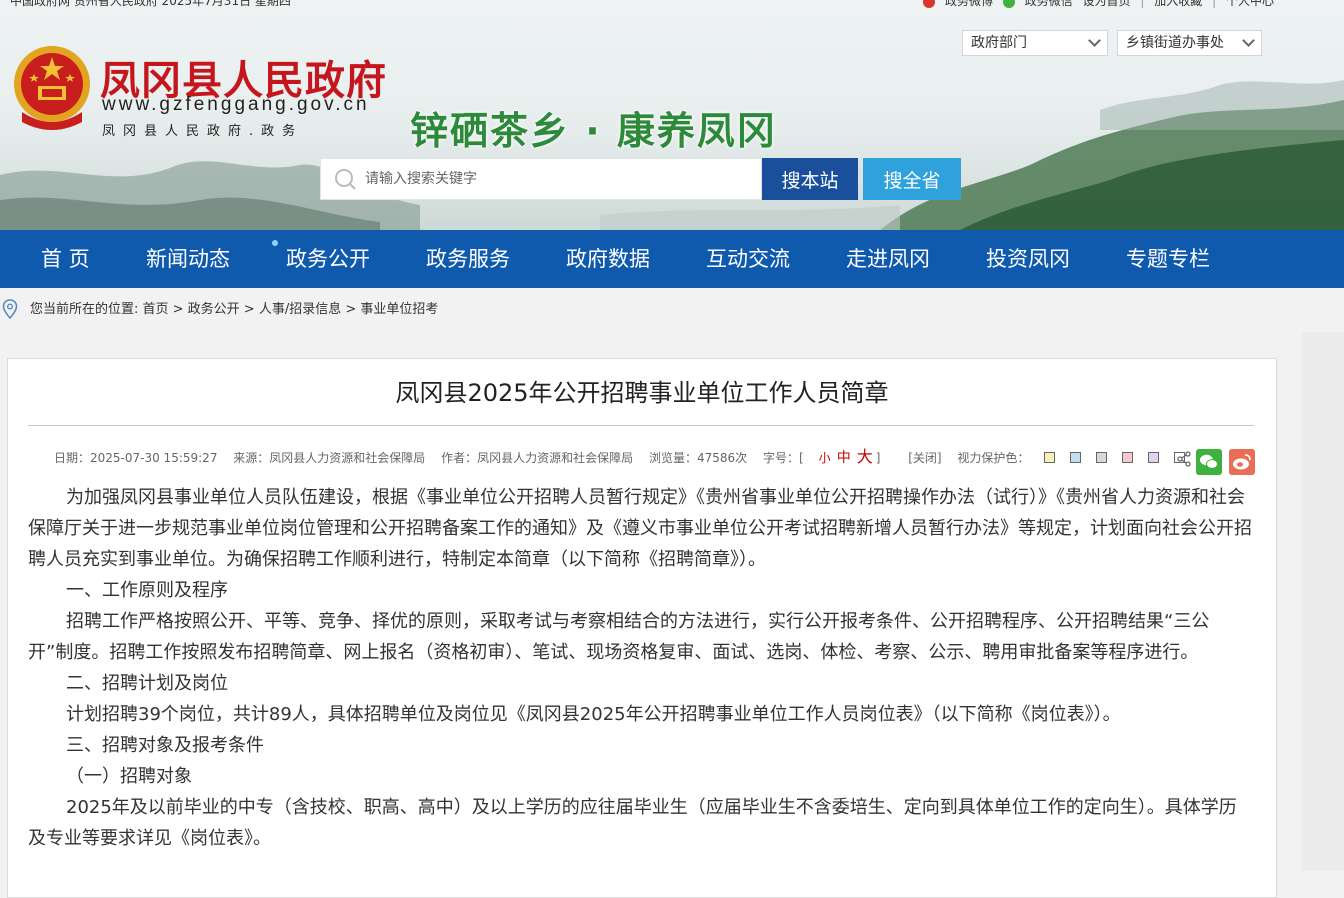  Describe the element at coordinates (1175, 43) in the screenshot. I see `town-dropdown-label: 乡镇街道办事处` at that location.